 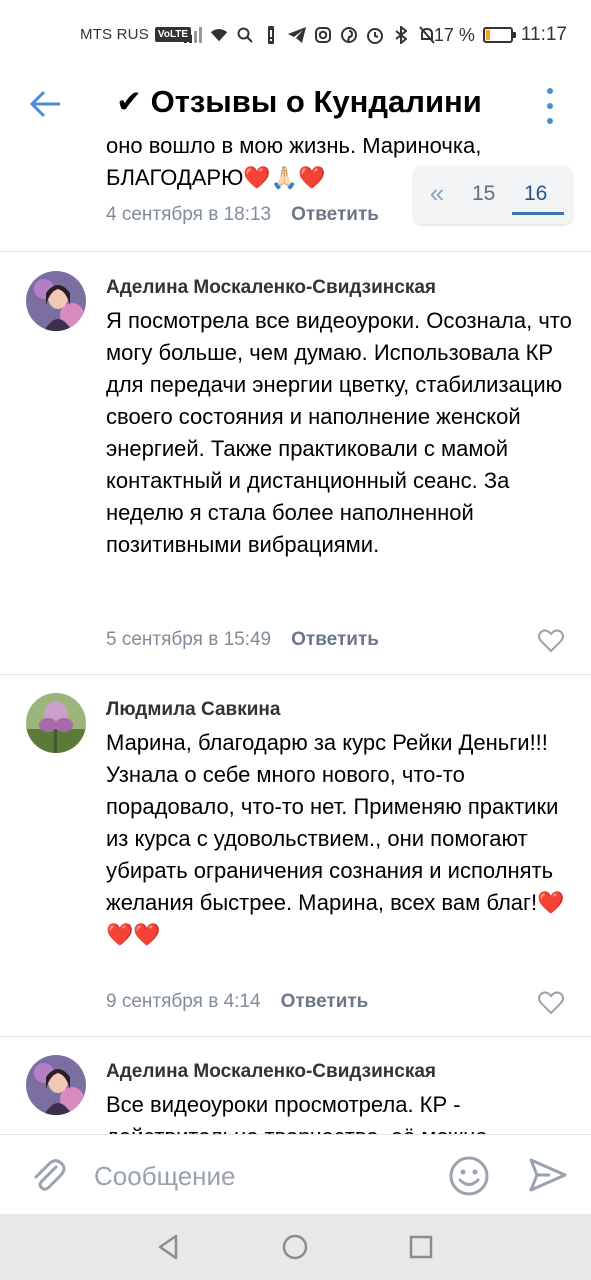 I want to click on status-icons, so click(x=310, y=35).